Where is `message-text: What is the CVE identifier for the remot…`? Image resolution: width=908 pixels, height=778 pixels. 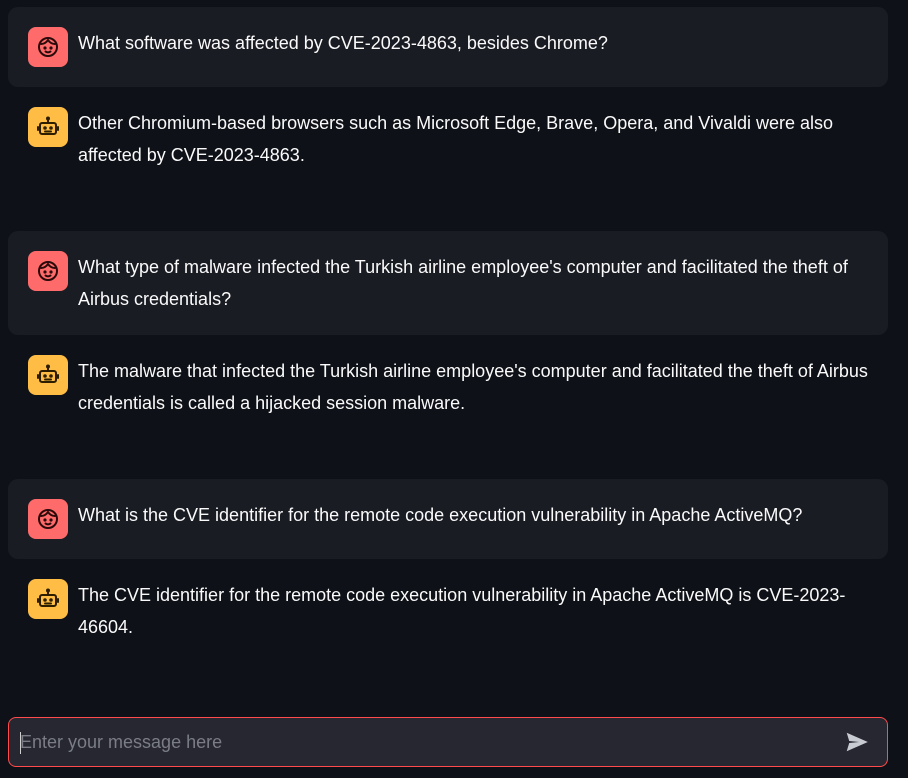
message-text: What is the CVE identifier for the remot… is located at coordinates (440, 515).